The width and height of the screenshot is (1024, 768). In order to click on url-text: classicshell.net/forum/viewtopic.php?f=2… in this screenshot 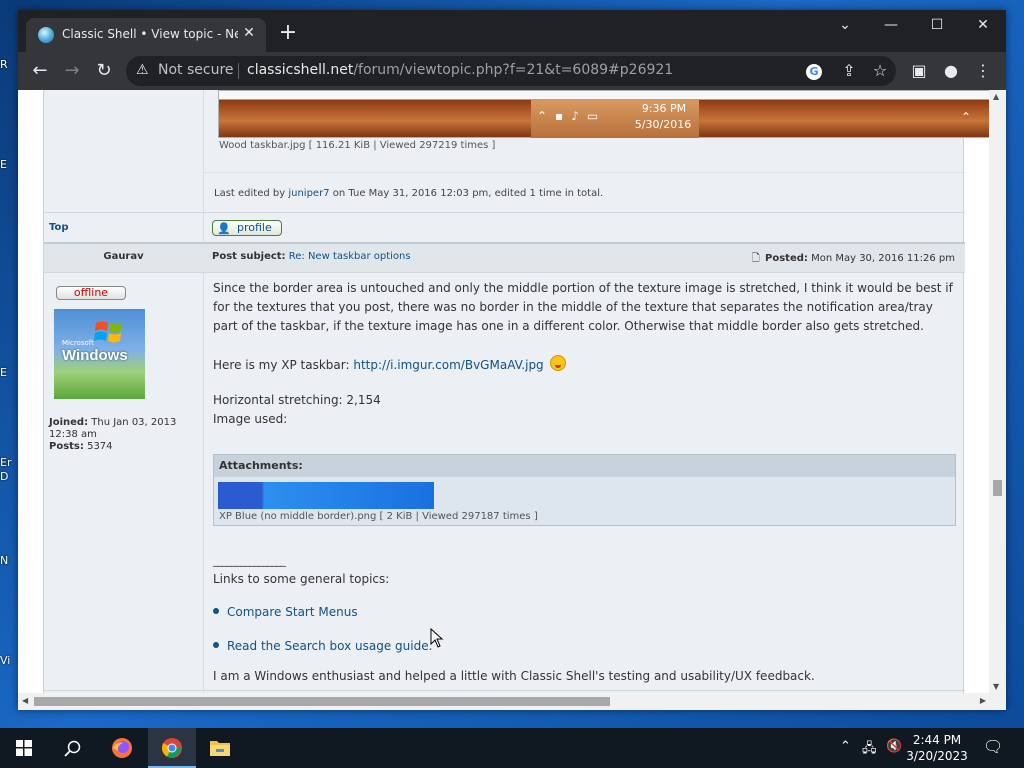, I will do `click(460, 70)`.